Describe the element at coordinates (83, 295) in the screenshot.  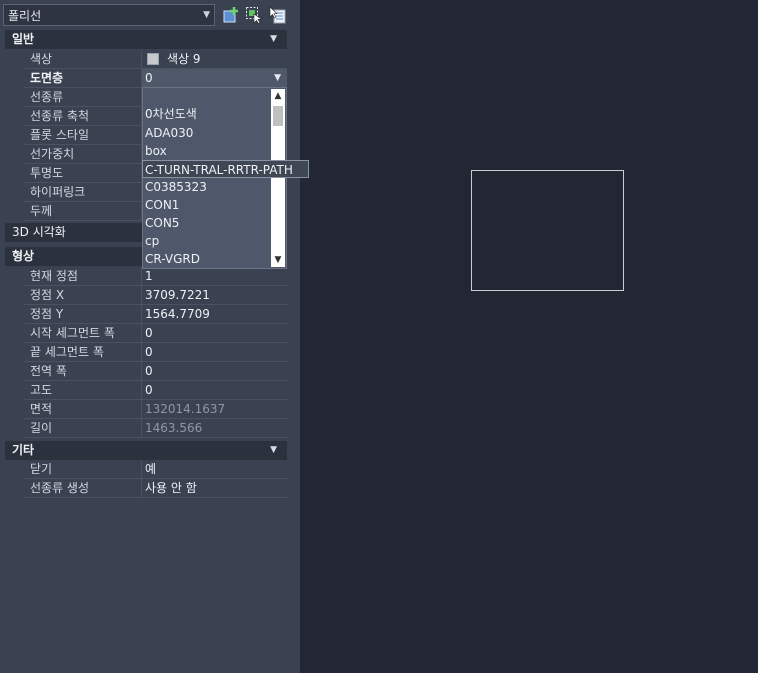
I see `property-label: 정점 X` at that location.